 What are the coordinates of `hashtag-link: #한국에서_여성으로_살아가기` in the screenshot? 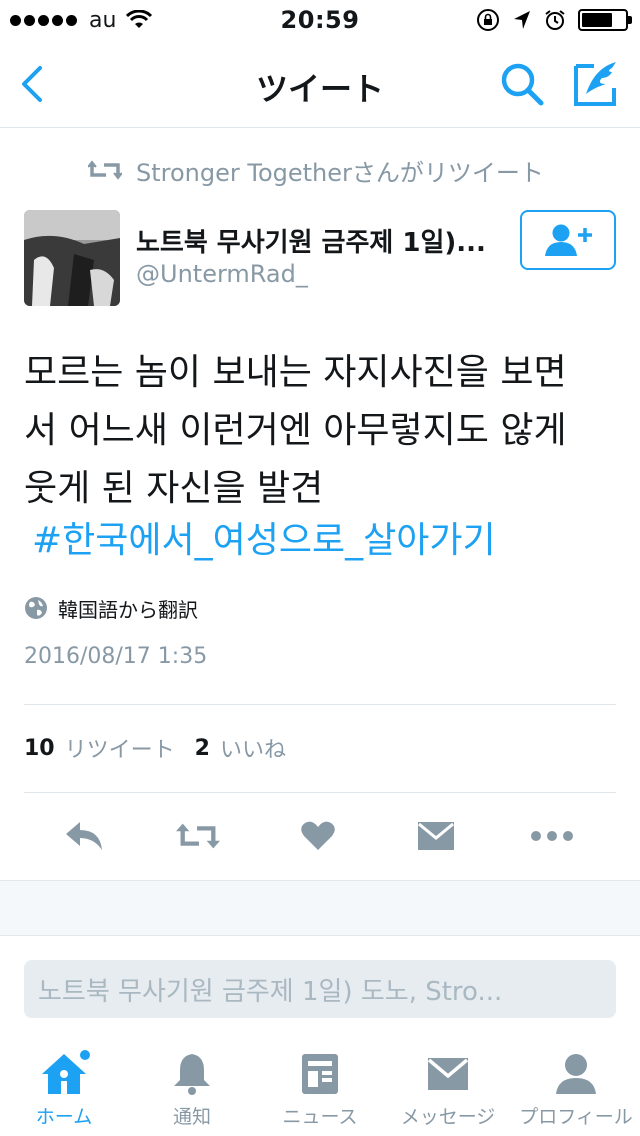 It's located at (264, 541).